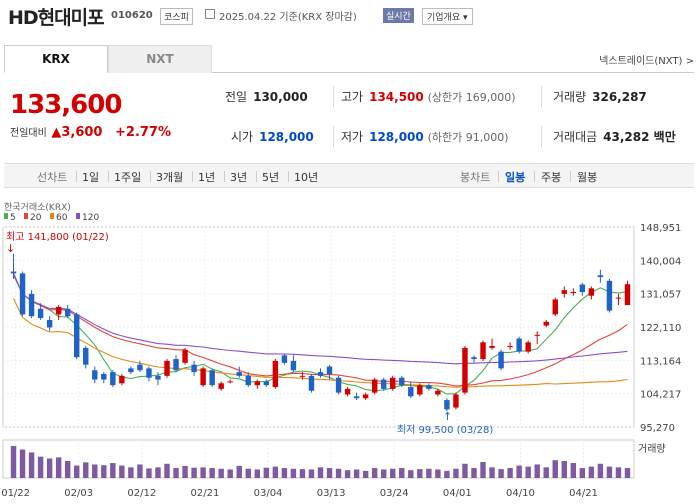 The height and width of the screenshot is (504, 699). What do you see at coordinates (141, 493) in the screenshot?
I see `x-tick-label: 02/12` at bounding box center [141, 493].